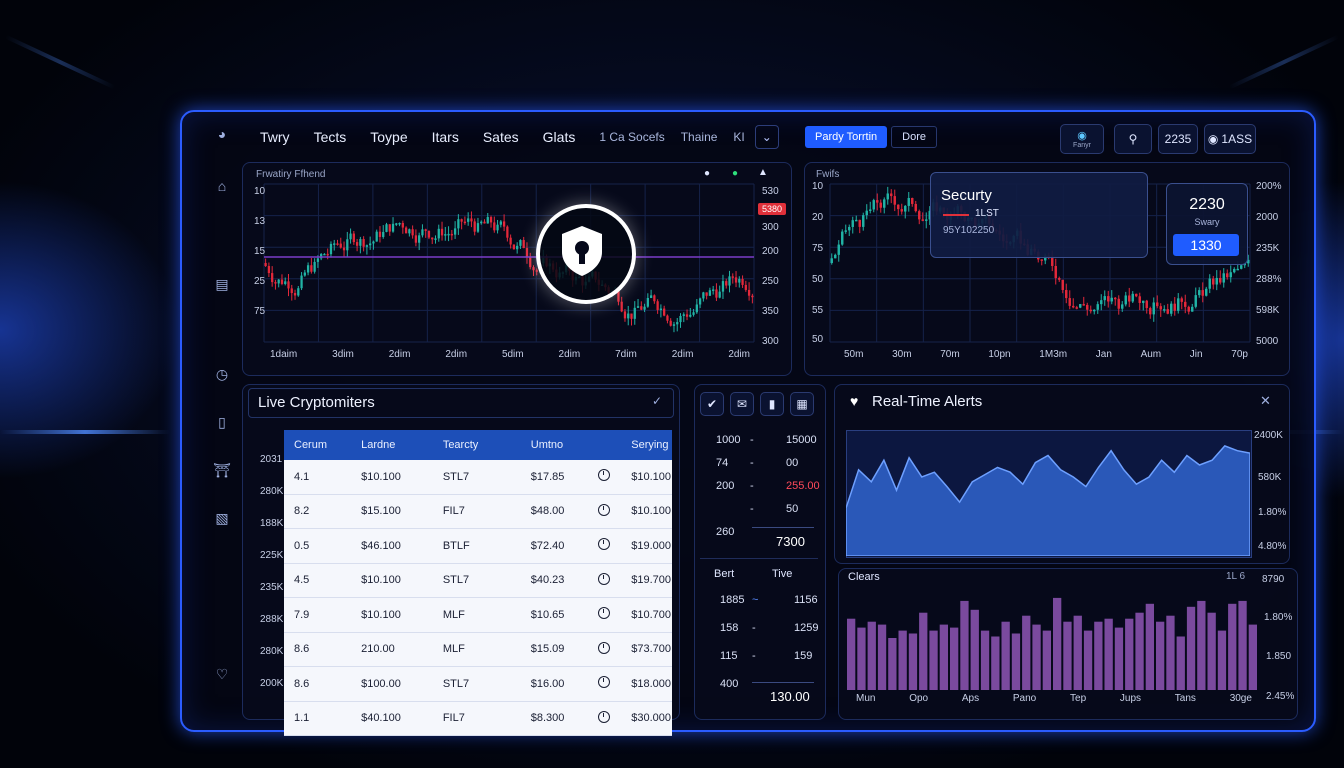 This screenshot has height=768, width=1344. Describe the element at coordinates (478, 477) in the screenshot. I see `table-row: 4.1 $10.100 STL7 $17.85 $10.100` at that location.